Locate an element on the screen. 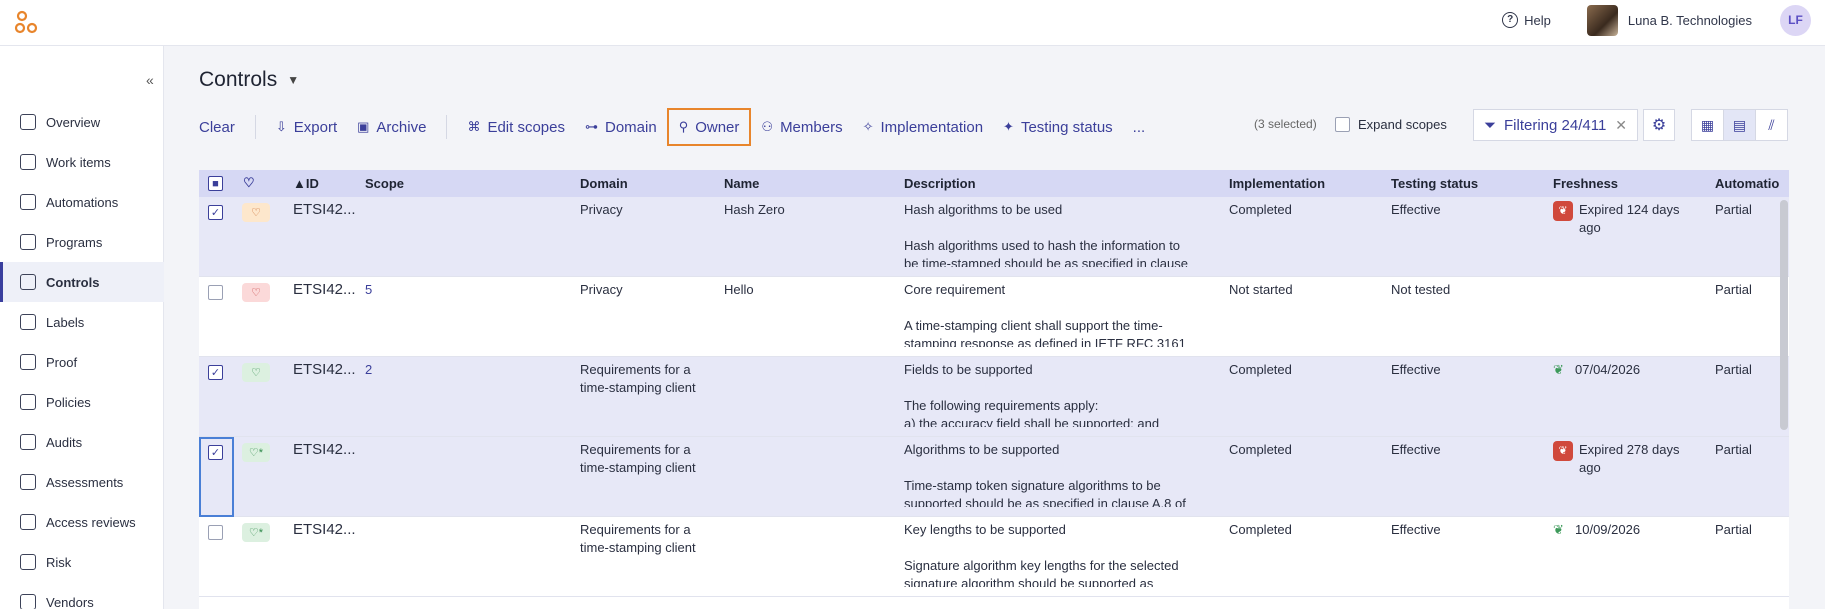 The height and width of the screenshot is (609, 1825). page-title: Controls ▼ is located at coordinates (249, 80).